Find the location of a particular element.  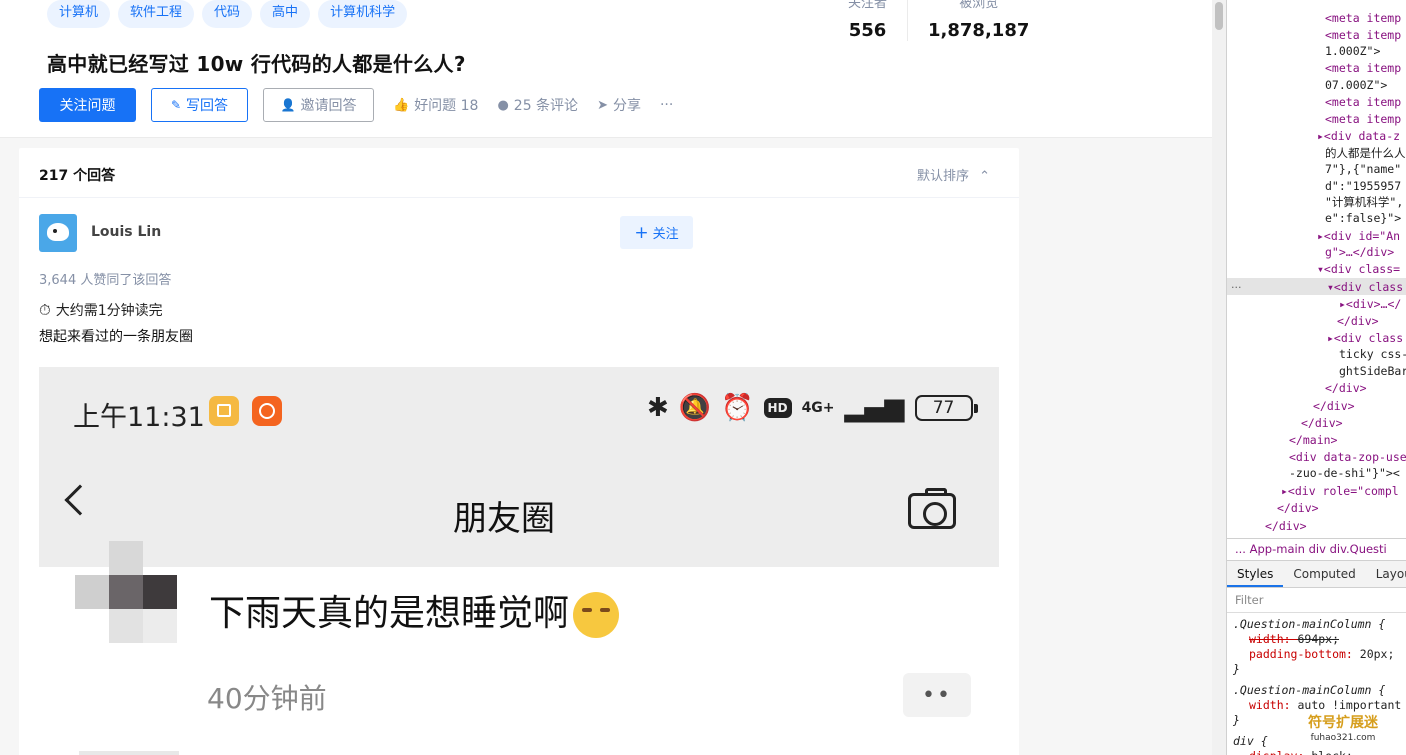

dom-node-line: 的人都是什么人 is located at coordinates (1365, 153).